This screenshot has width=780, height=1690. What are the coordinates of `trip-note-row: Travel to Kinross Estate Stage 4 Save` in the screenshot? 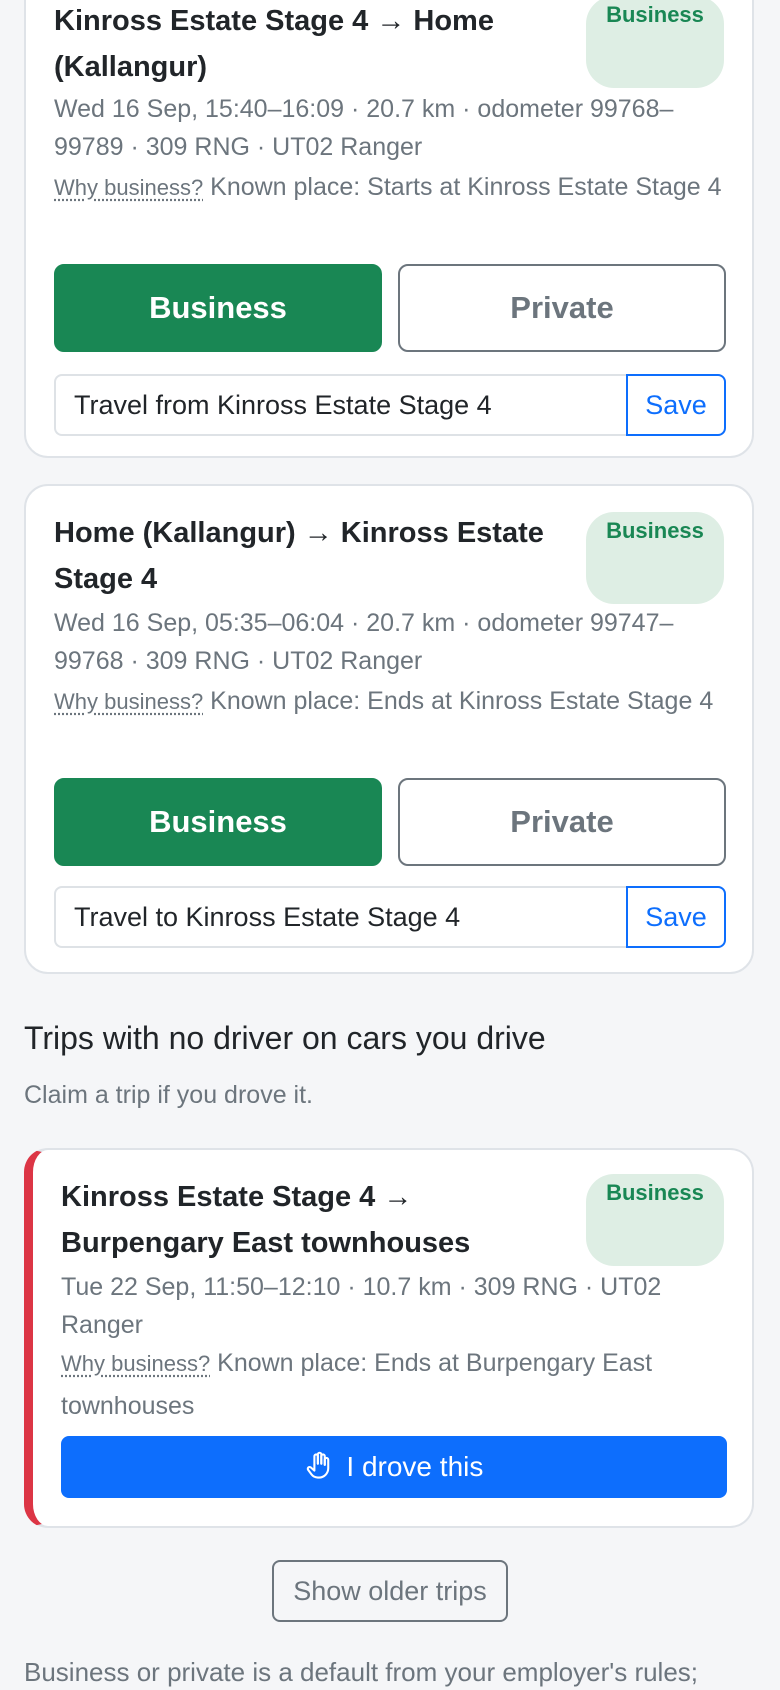 It's located at (390, 917).